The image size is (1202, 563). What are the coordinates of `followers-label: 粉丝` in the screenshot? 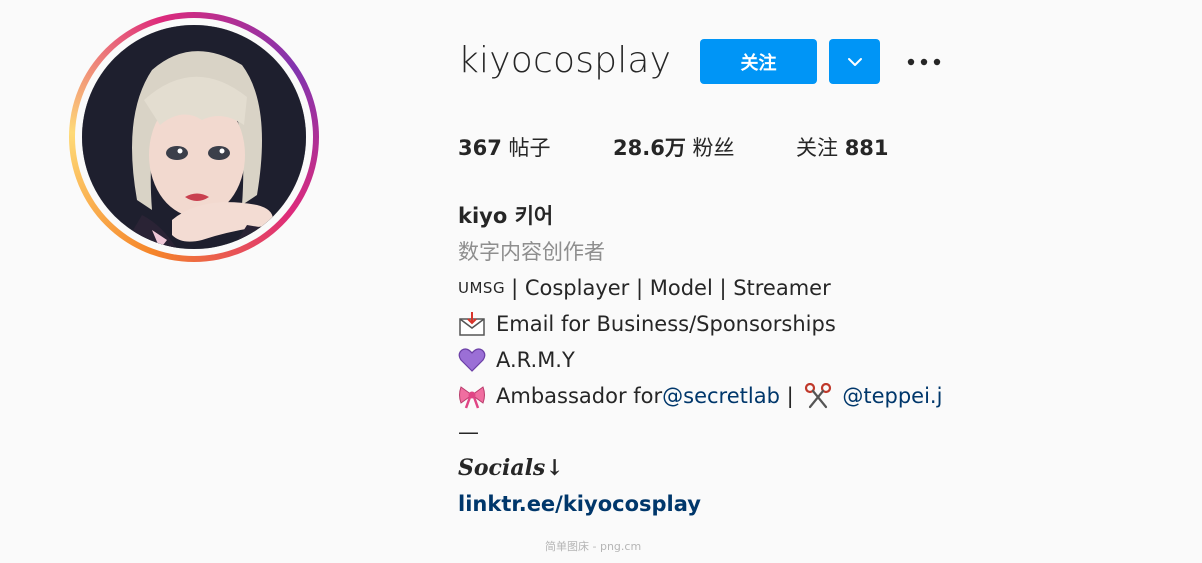 It's located at (713, 148).